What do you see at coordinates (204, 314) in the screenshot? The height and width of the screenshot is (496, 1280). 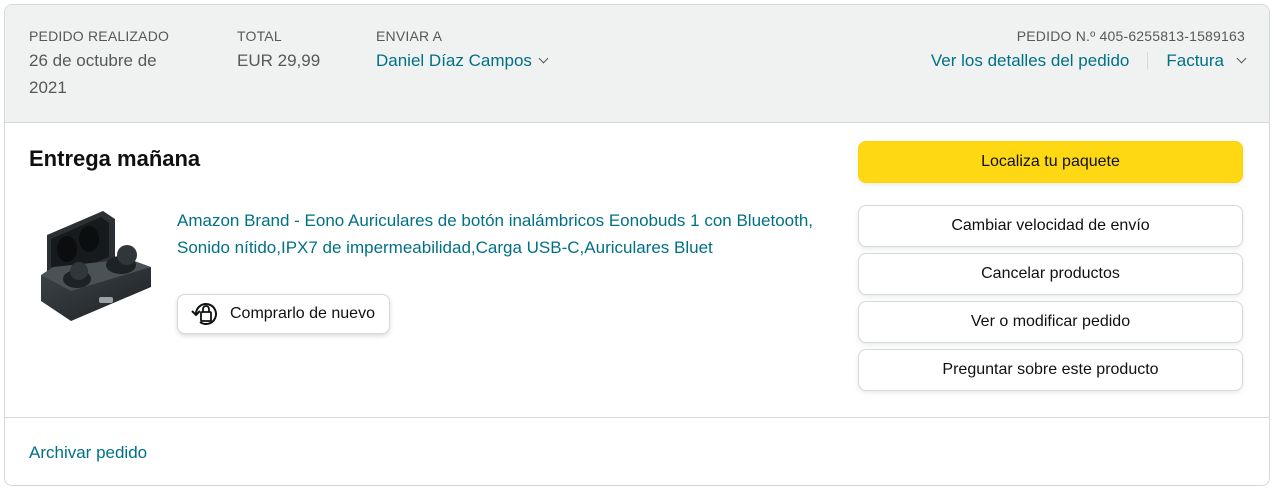 I see `buy-again-icon` at bounding box center [204, 314].